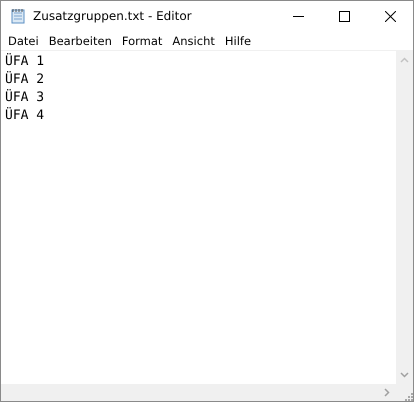 The width and height of the screenshot is (414, 402). What do you see at coordinates (239, 41) in the screenshot?
I see `menu-item: Hilfe` at bounding box center [239, 41].